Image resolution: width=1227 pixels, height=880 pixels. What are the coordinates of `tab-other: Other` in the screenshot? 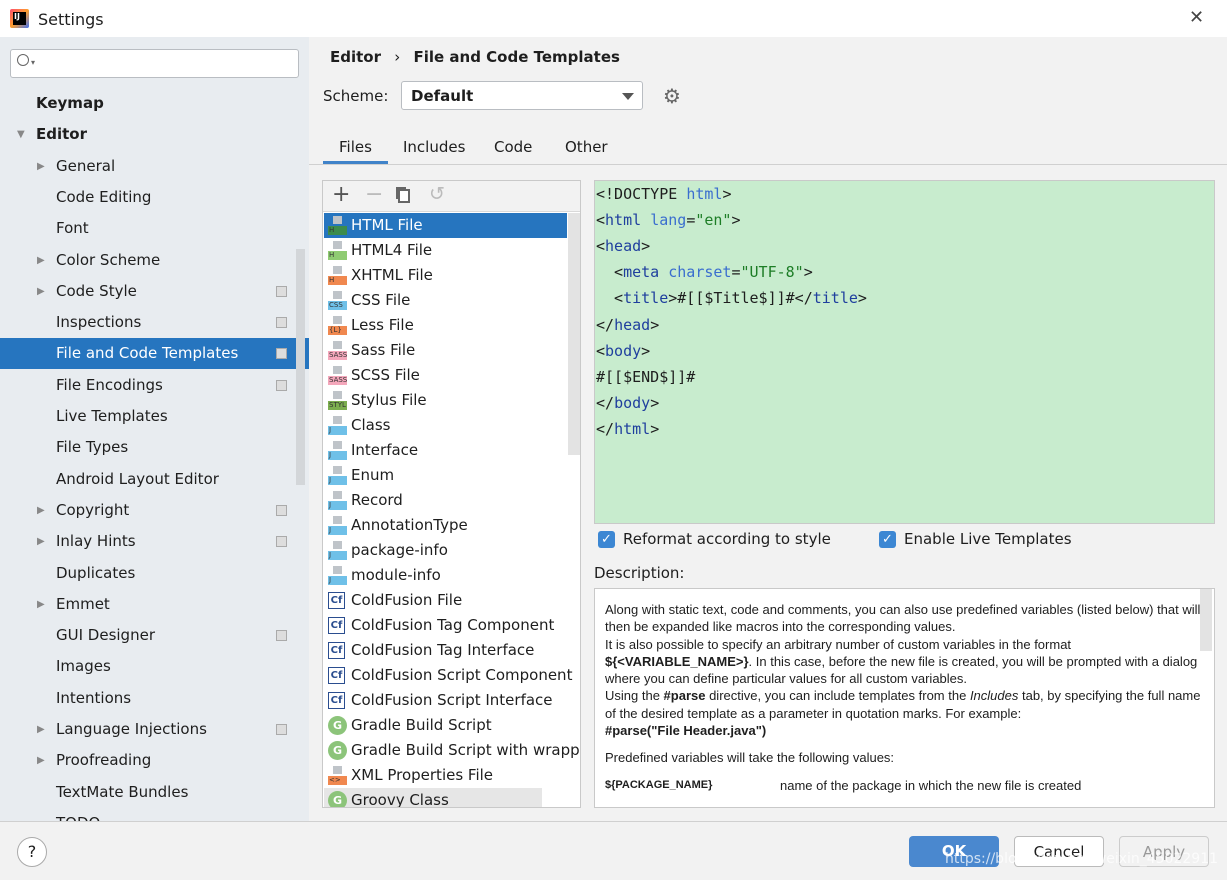 It's located at (586, 147).